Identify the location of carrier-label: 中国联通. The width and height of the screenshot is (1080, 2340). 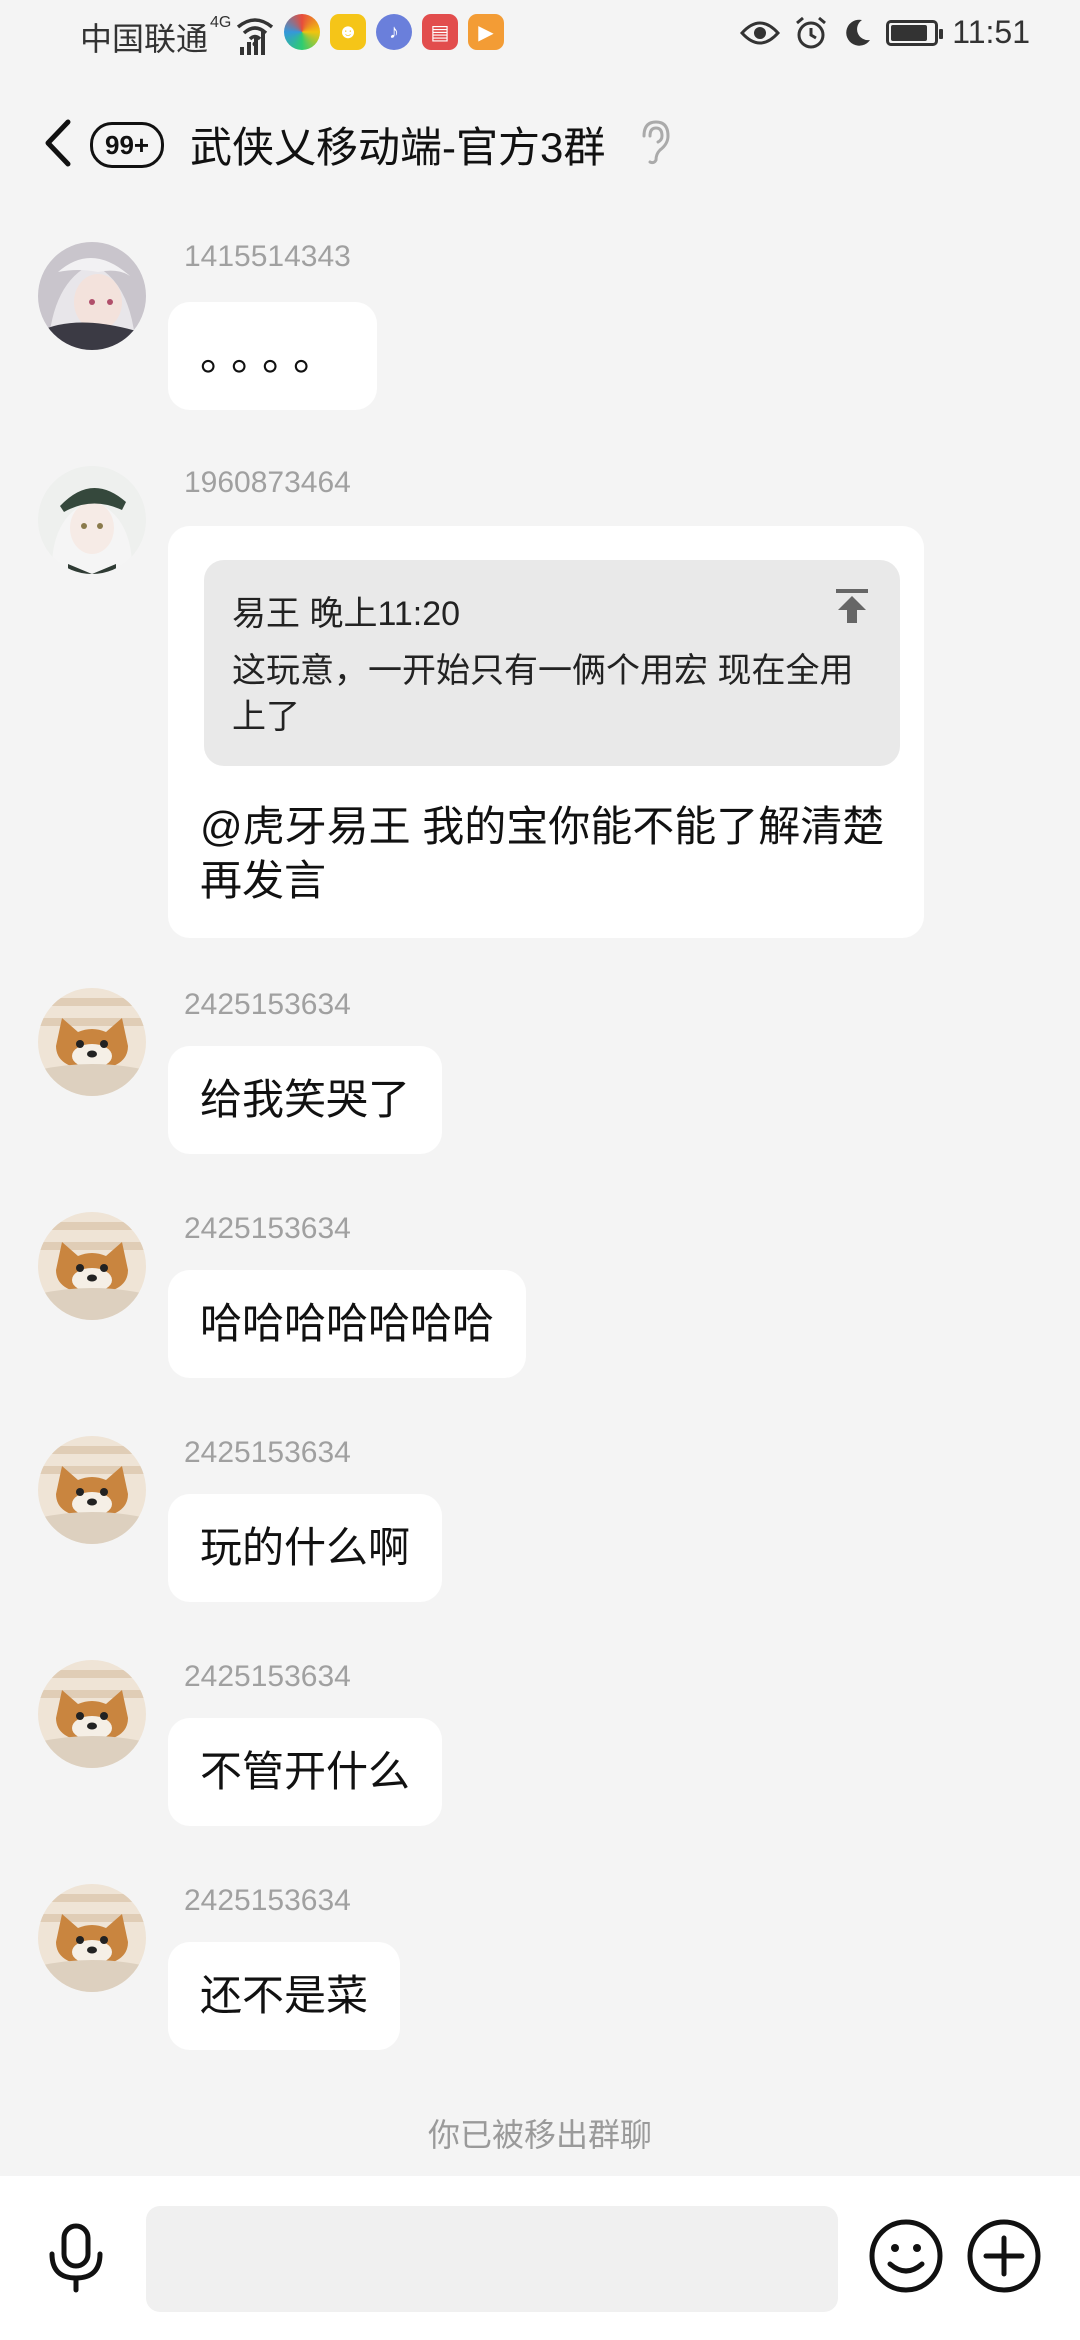
(144, 39).